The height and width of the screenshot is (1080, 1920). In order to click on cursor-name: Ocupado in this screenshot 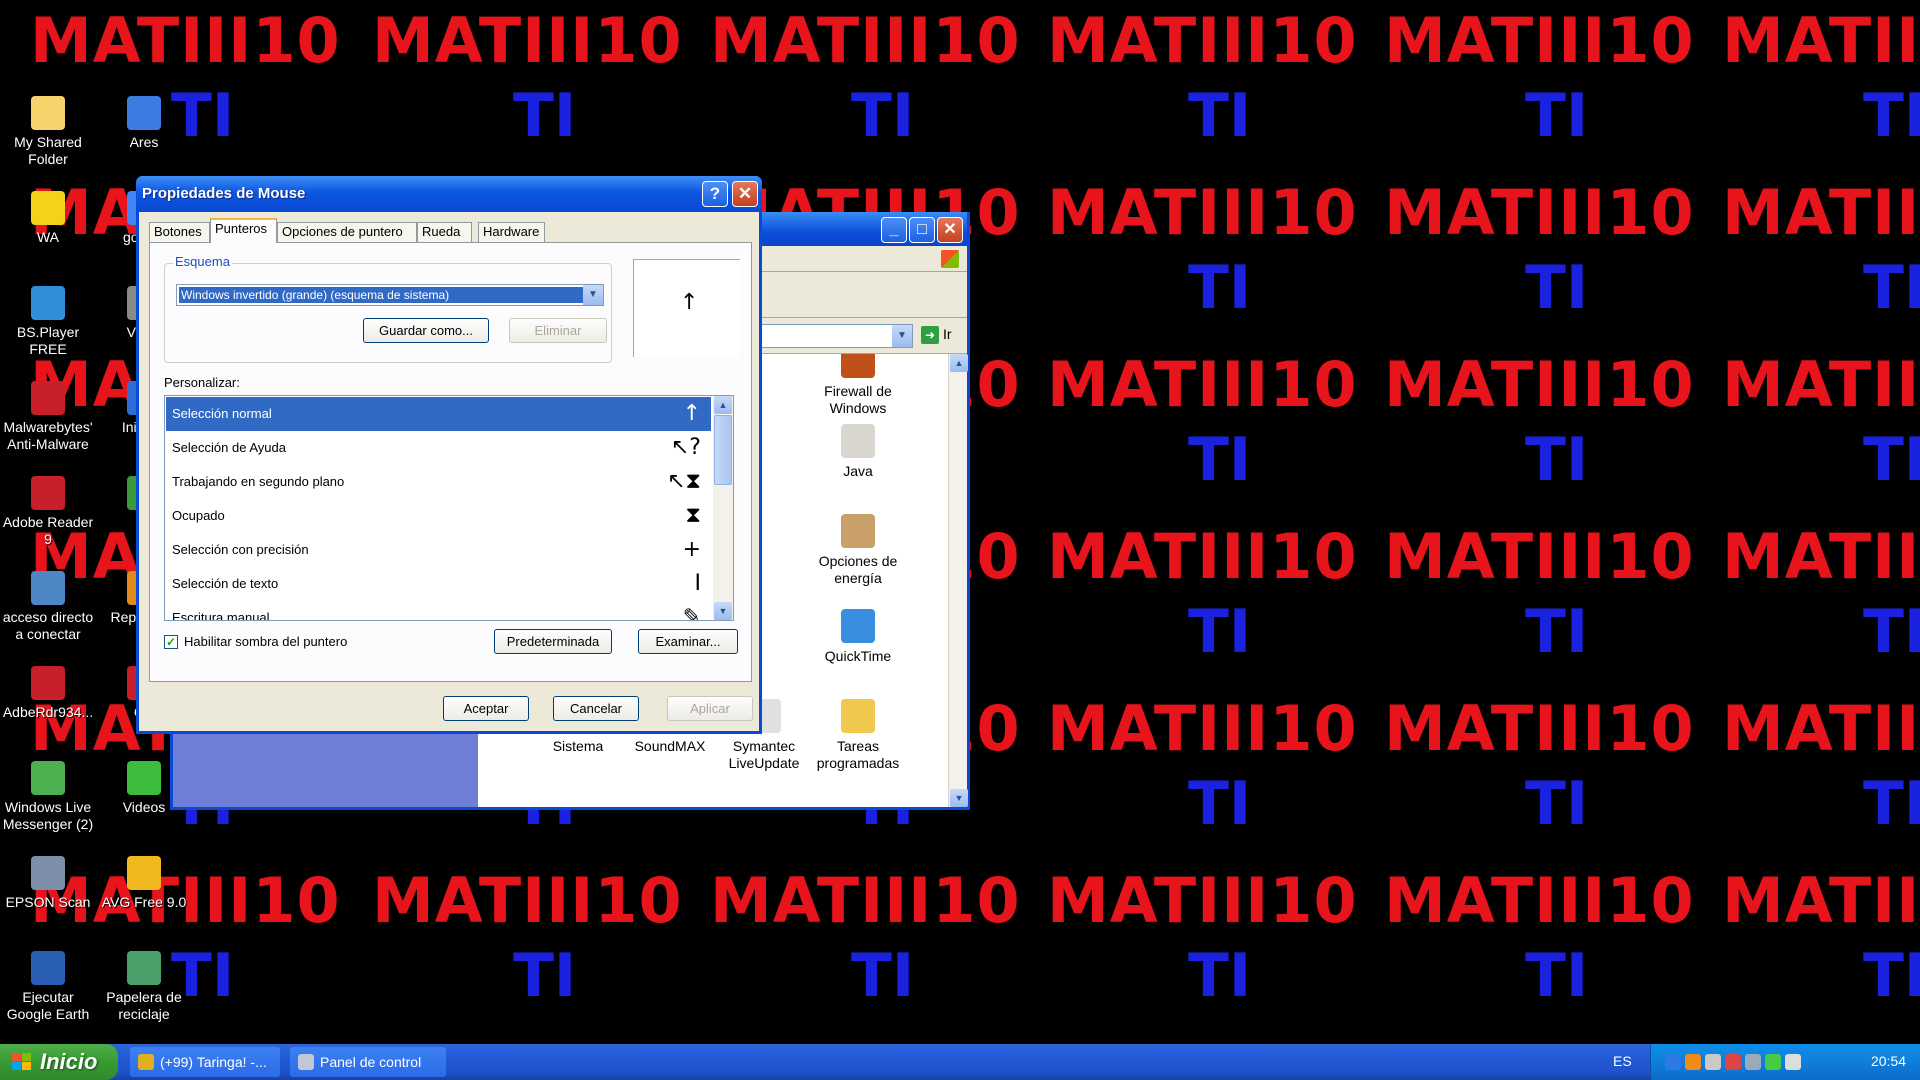, I will do `click(198, 515)`.